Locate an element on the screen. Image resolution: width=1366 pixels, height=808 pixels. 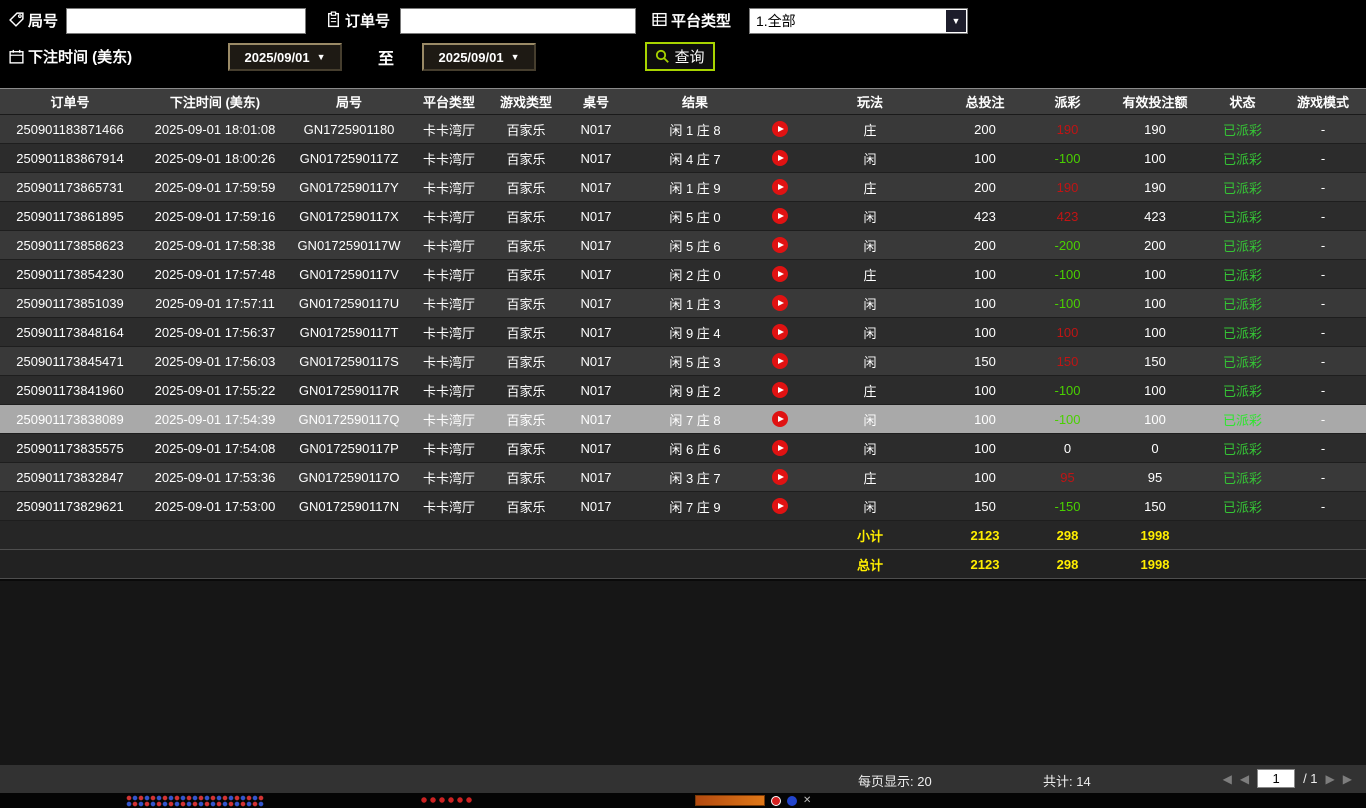
cell-result: 闲 5 庄 0 is located at coordinates (695, 217).